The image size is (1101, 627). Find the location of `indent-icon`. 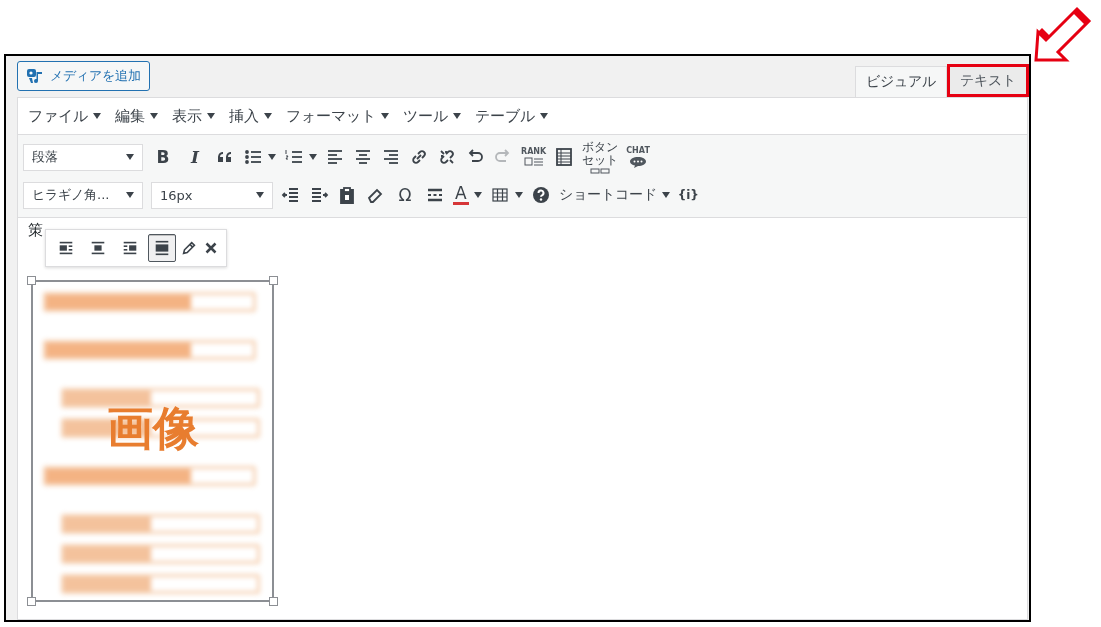

indent-icon is located at coordinates (319, 195).